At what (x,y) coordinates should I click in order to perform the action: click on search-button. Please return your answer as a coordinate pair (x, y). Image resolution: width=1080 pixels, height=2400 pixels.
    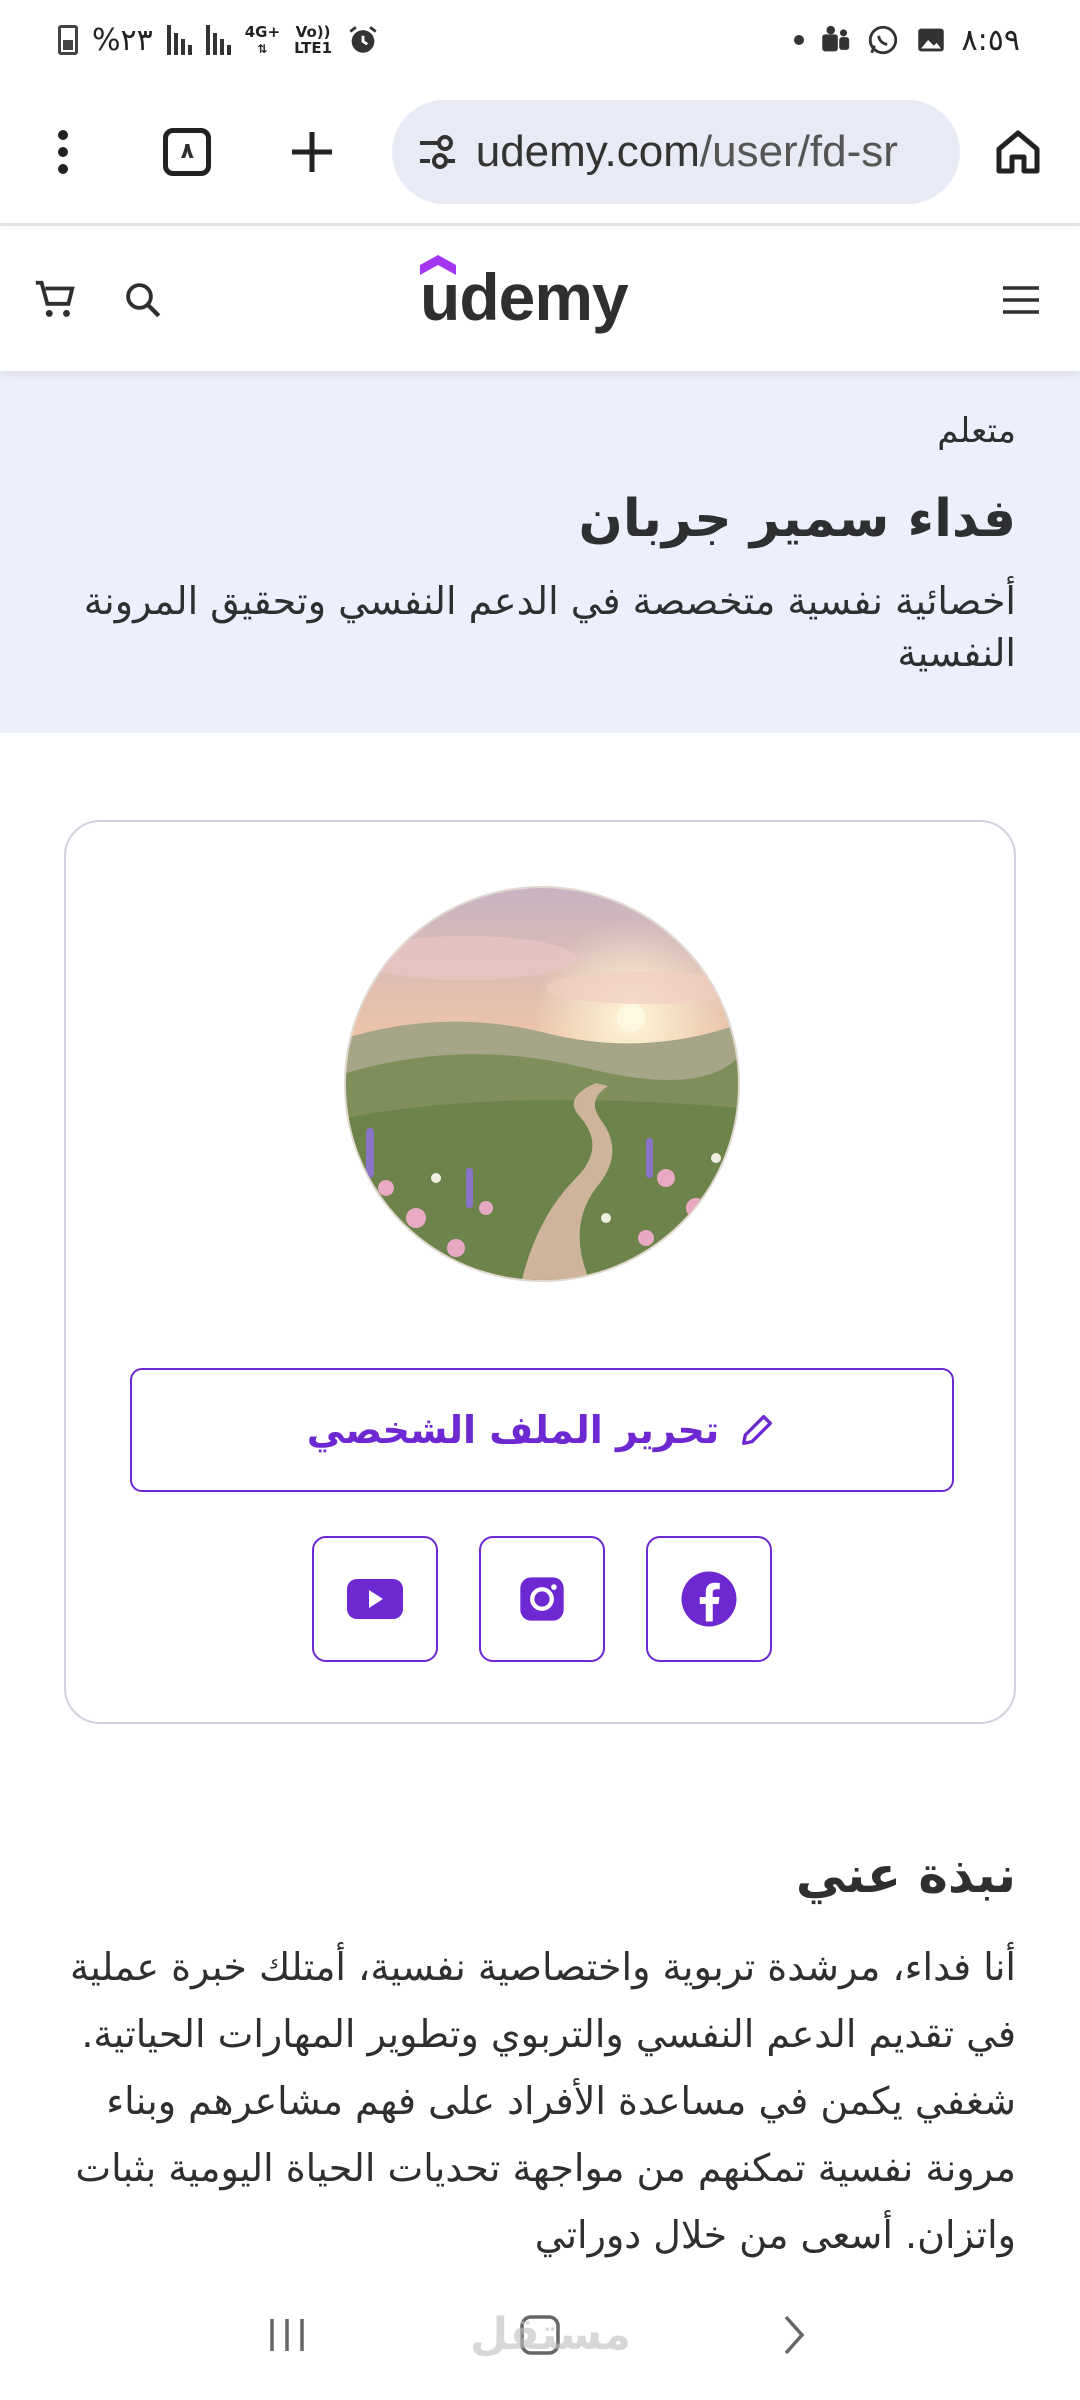
    Looking at the image, I should click on (143, 300).